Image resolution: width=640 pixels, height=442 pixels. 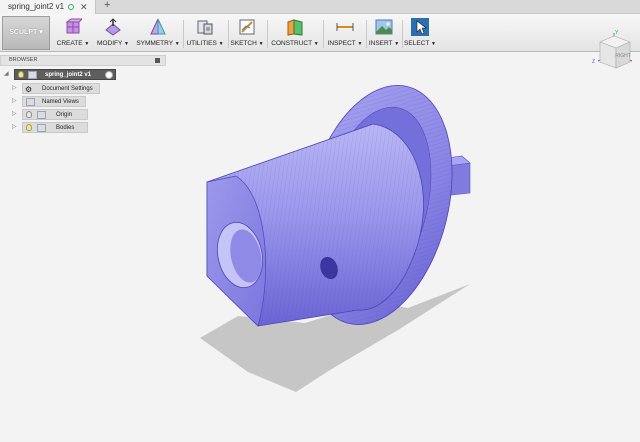 What do you see at coordinates (593, 62) in the screenshot?
I see `z-axis-label: Z` at bounding box center [593, 62].